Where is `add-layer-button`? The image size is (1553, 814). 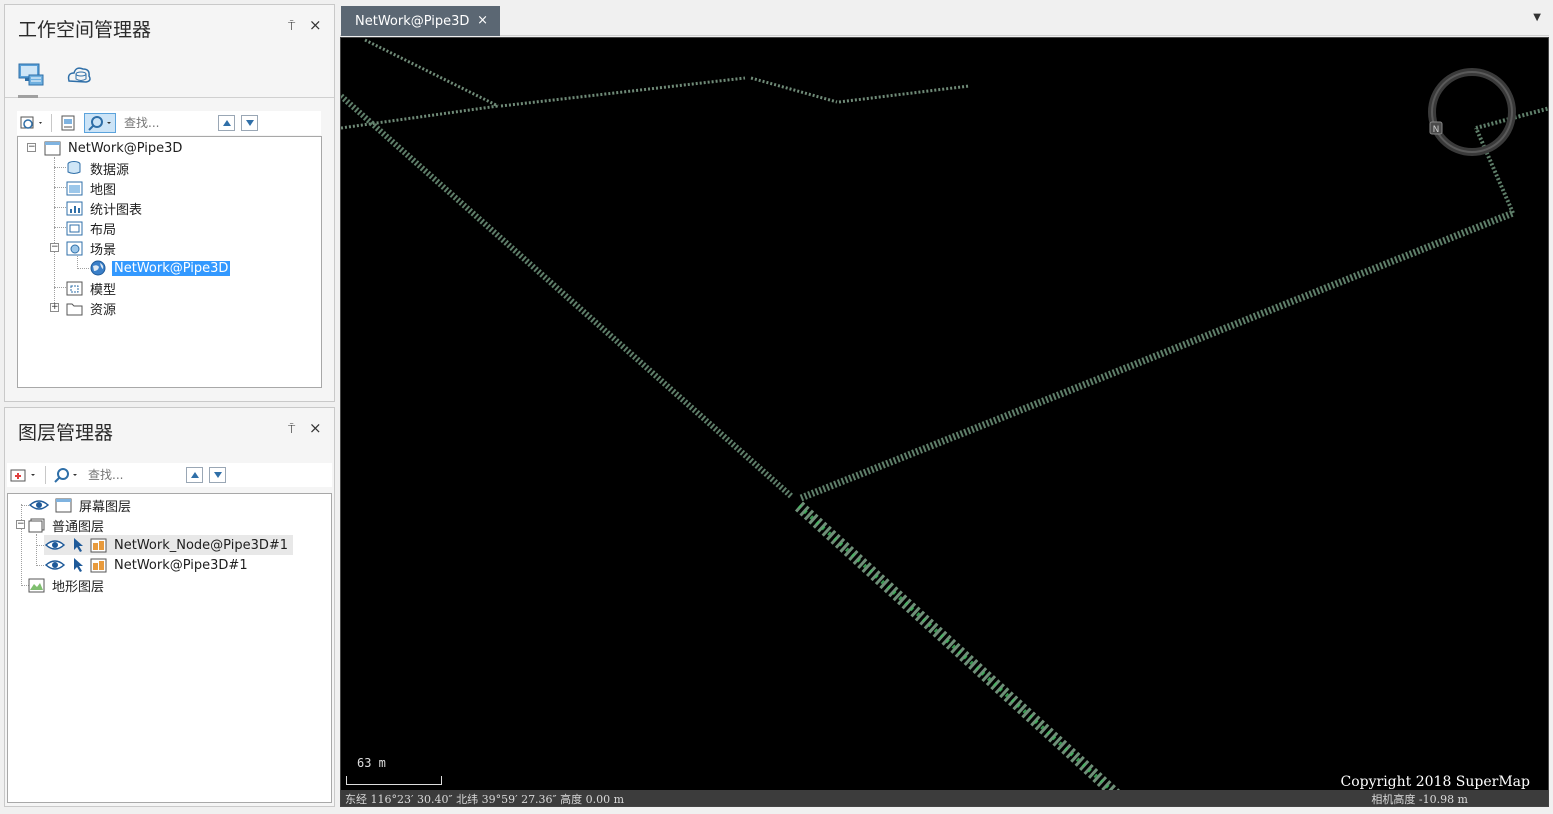 add-layer-button is located at coordinates (24, 475).